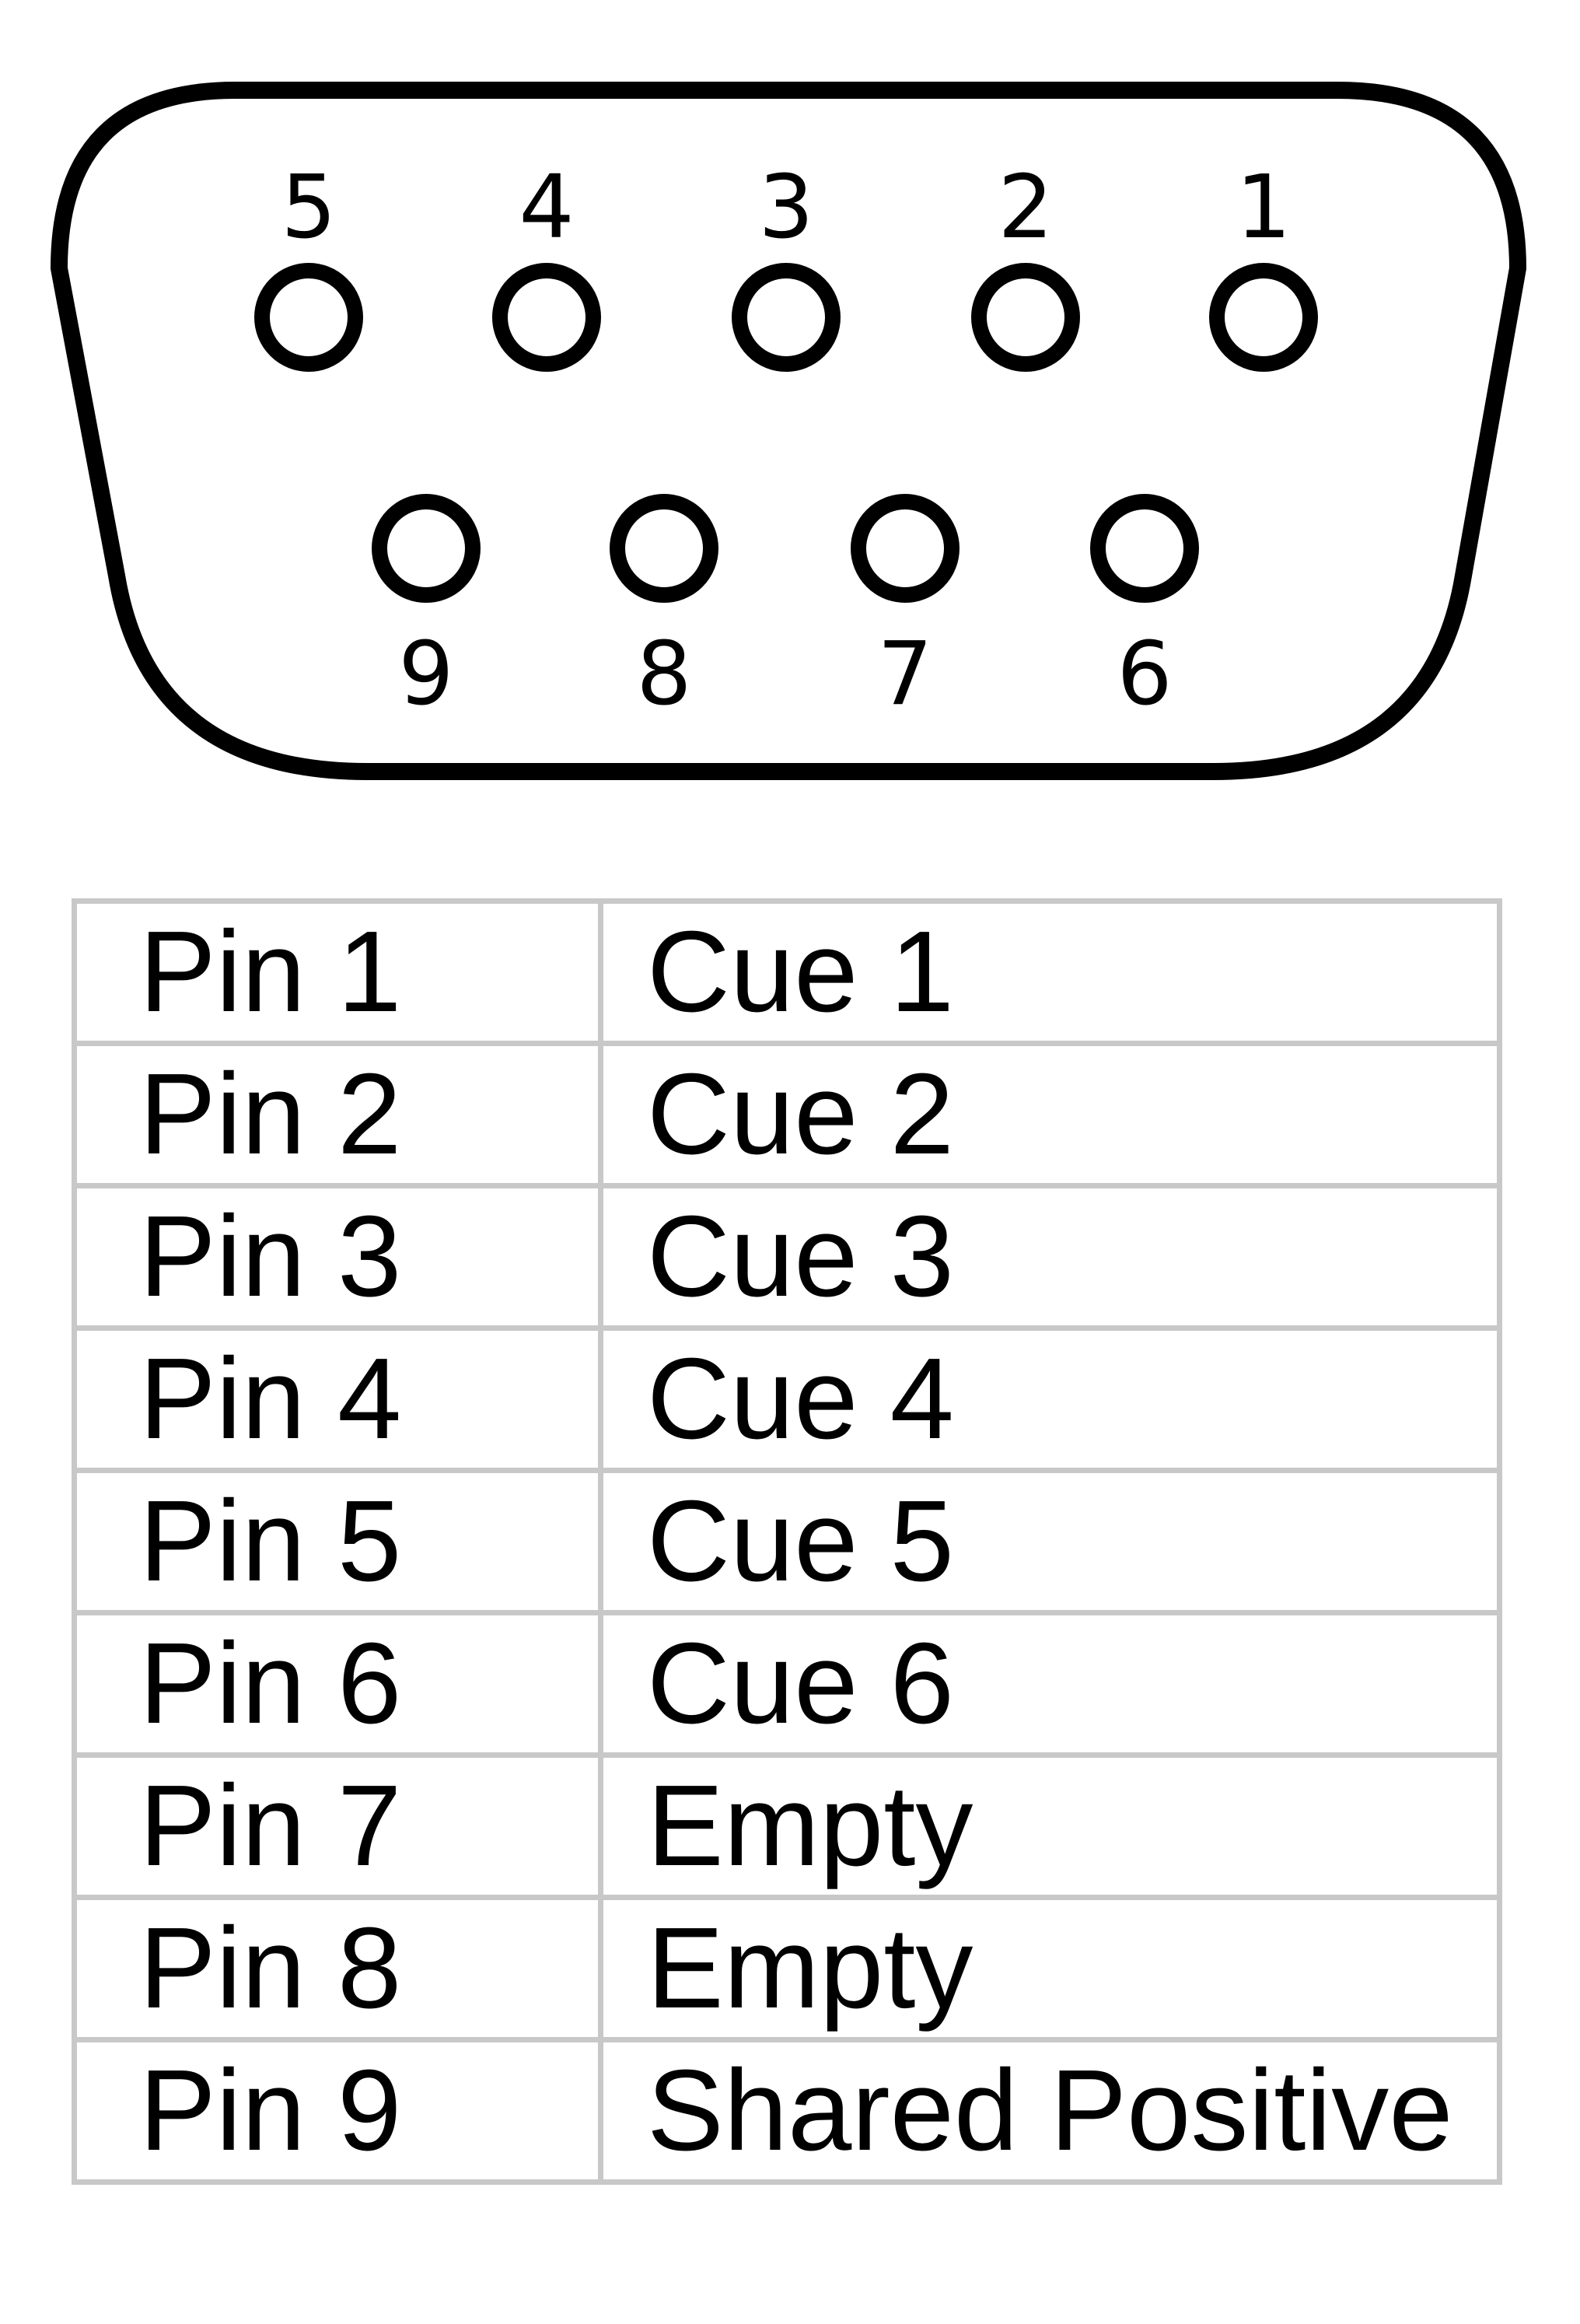  I want to click on pin-number-label: 2, so click(1025, 207).